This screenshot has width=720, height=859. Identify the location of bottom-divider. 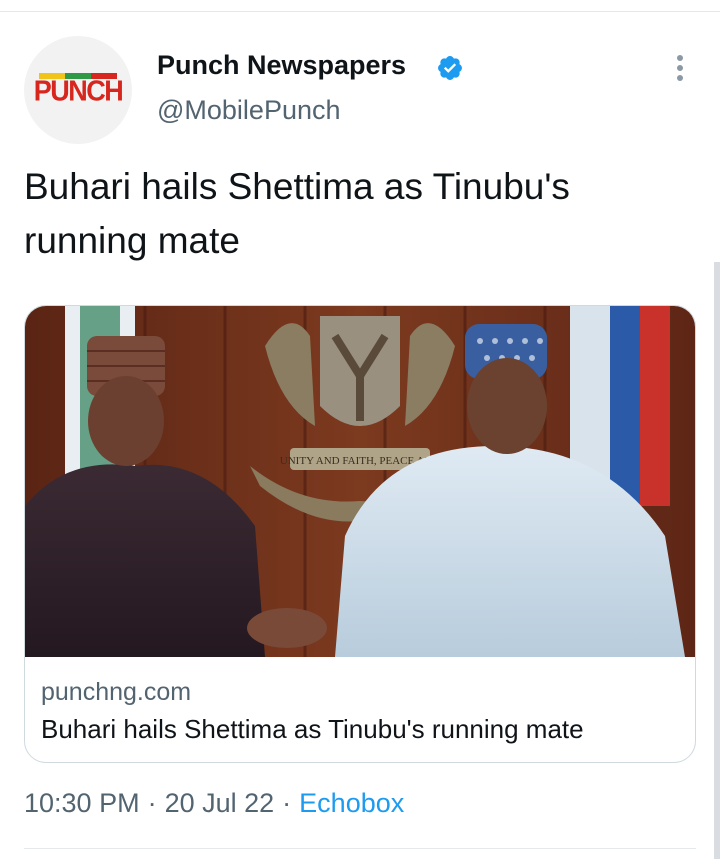
(360, 848).